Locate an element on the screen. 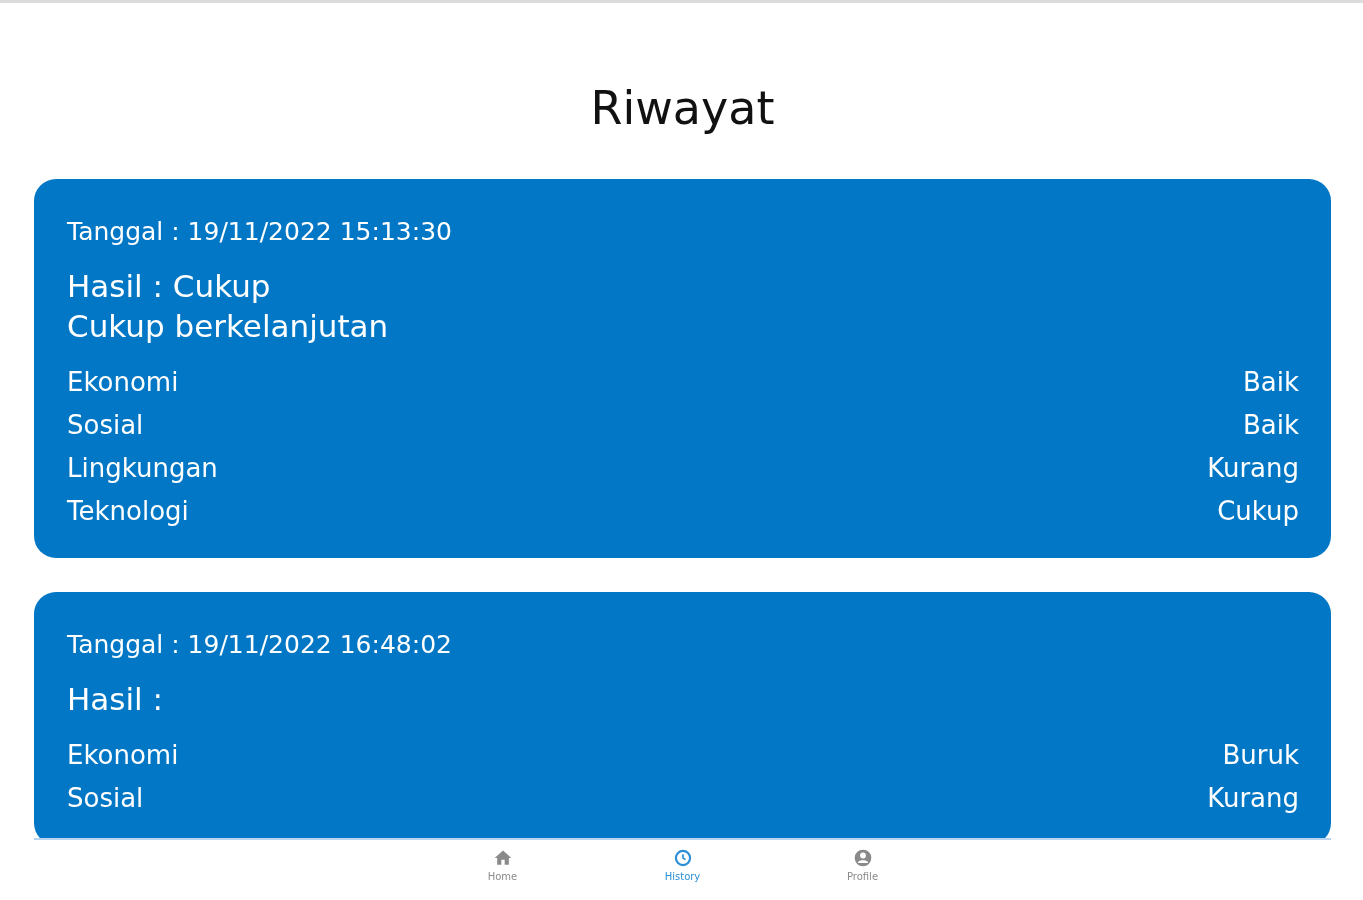  clock-icon is located at coordinates (682, 858).